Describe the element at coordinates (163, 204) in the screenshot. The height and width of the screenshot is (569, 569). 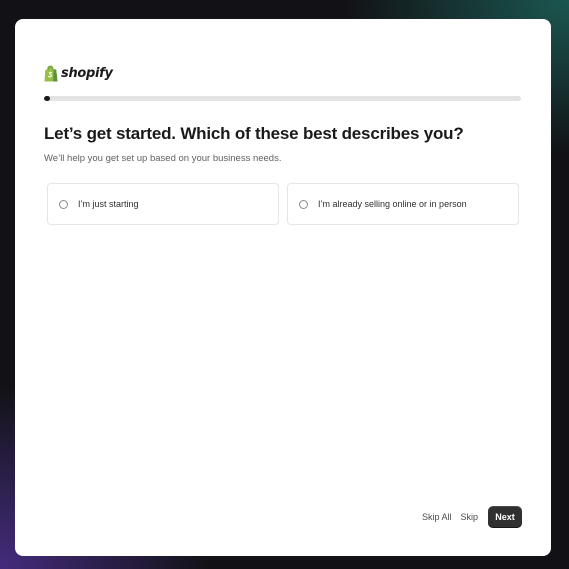
I see `option-just-starting: I’m just starting` at that location.